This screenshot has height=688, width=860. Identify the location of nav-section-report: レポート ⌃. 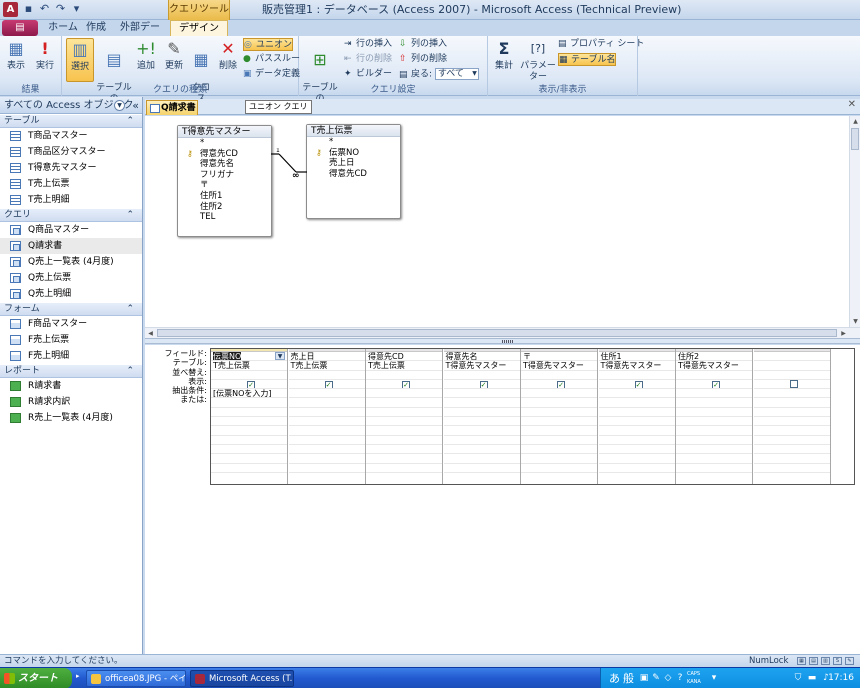
(71, 371).